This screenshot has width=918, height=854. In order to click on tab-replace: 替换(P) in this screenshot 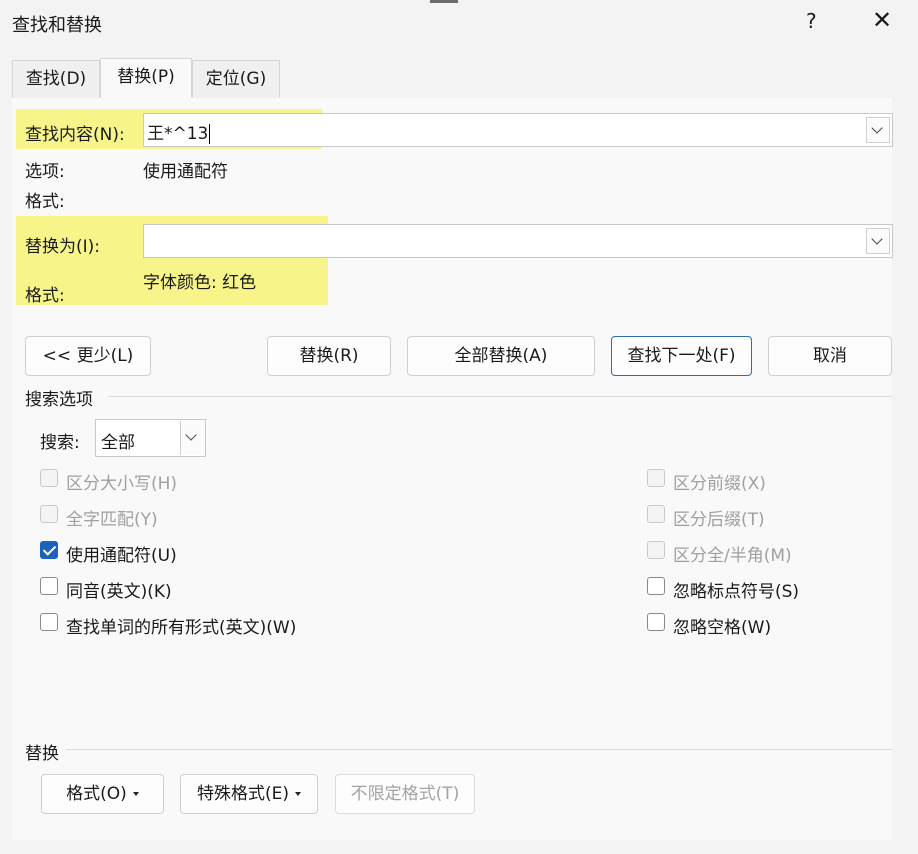, I will do `click(146, 78)`.